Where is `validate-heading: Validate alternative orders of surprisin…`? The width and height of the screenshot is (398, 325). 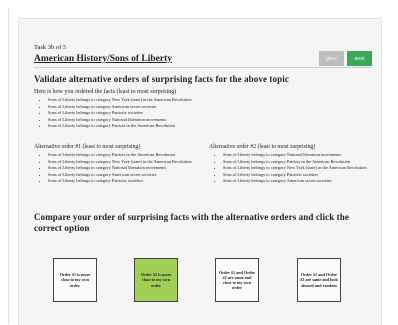
validate-heading: Validate alternative orders of surprisin… is located at coordinates (161, 79).